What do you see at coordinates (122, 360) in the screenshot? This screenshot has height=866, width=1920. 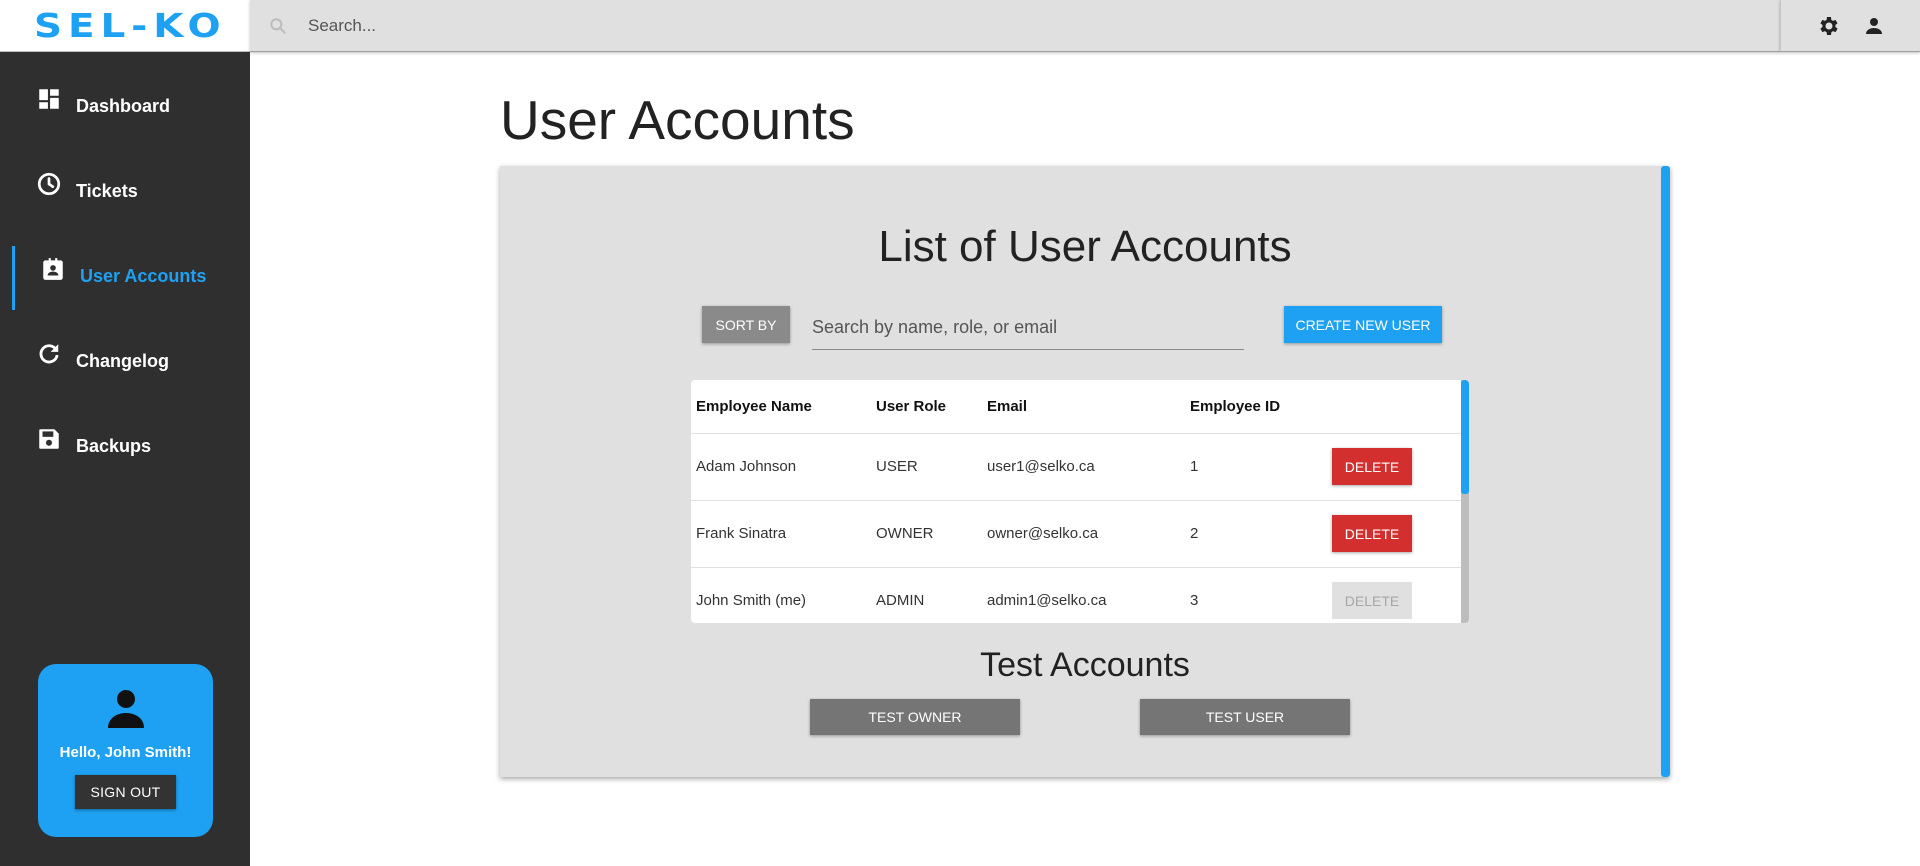 I see `sidebar-item-label: Changelog` at bounding box center [122, 360].